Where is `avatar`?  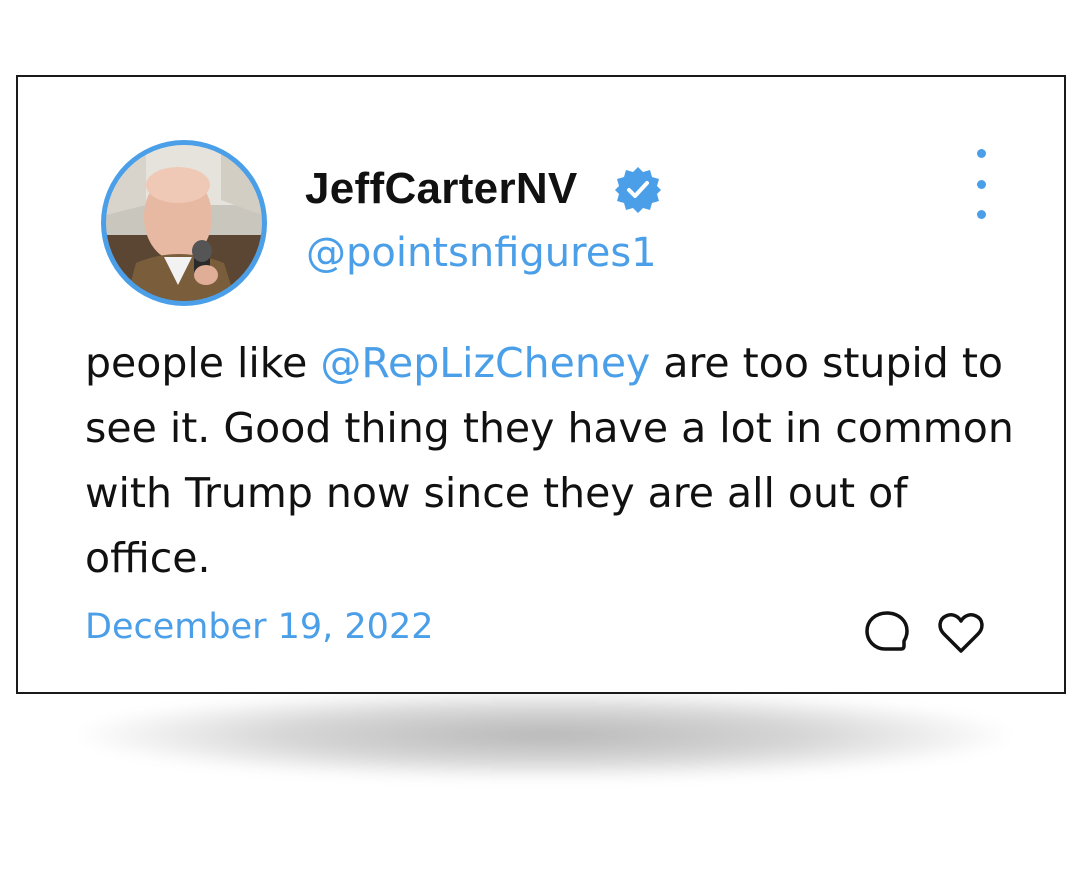 avatar is located at coordinates (184, 223).